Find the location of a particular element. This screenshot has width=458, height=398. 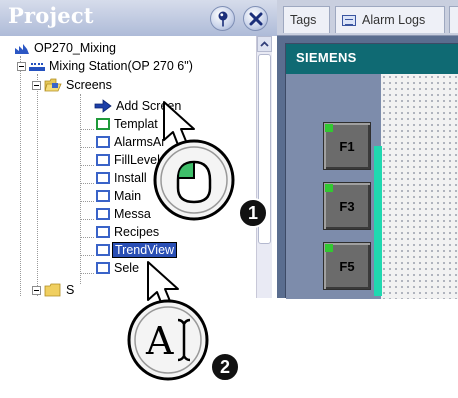

tab-alarm-logs: Alarm Logs is located at coordinates (390, 19).